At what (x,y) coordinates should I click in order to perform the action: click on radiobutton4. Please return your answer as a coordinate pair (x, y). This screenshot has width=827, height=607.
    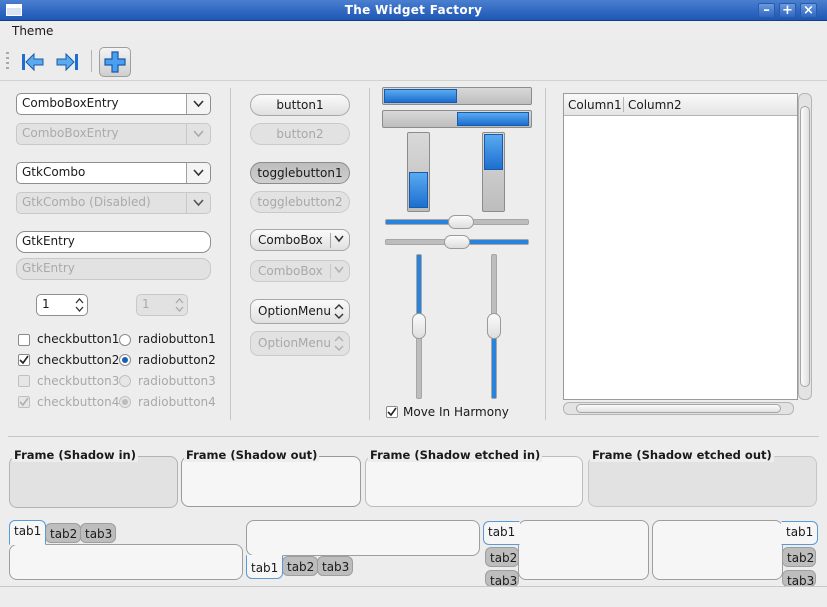
    Looking at the image, I should click on (125, 402).